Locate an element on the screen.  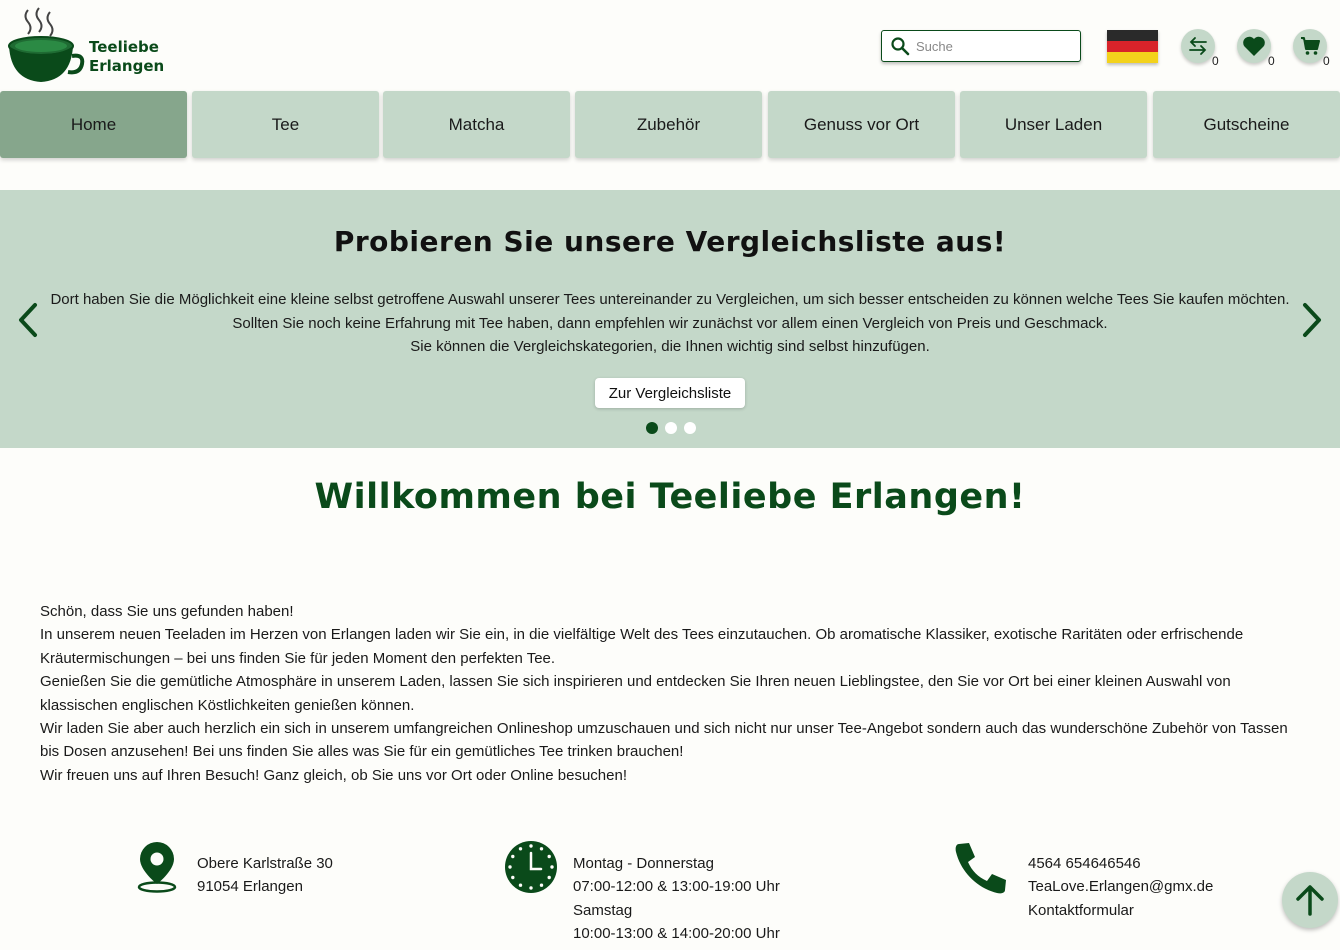
nav-tab-matcha: Matcha is located at coordinates (476, 124).